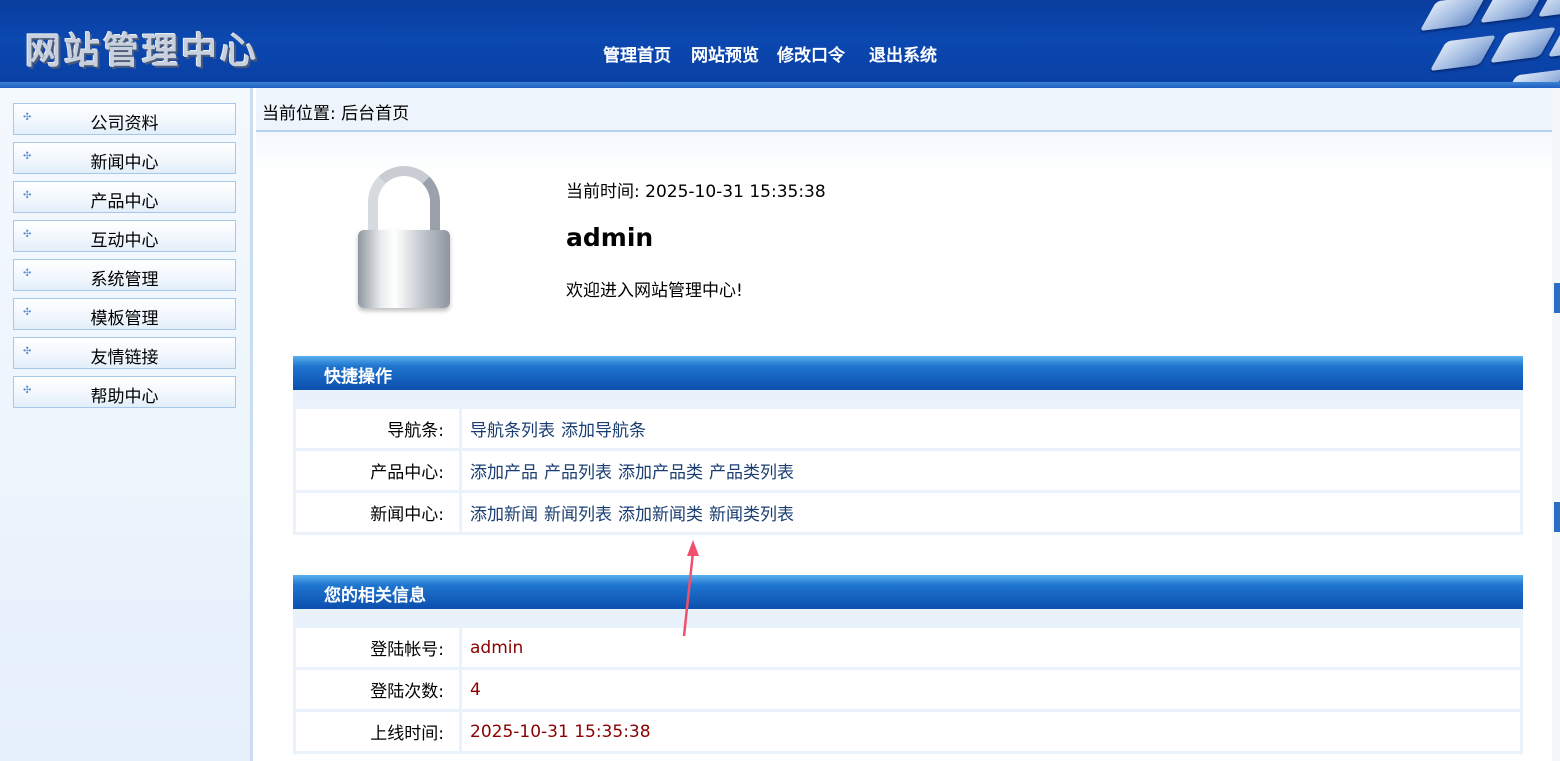 This screenshot has height=761, width=1560. I want to click on login-account-value: admin, so click(991, 647).